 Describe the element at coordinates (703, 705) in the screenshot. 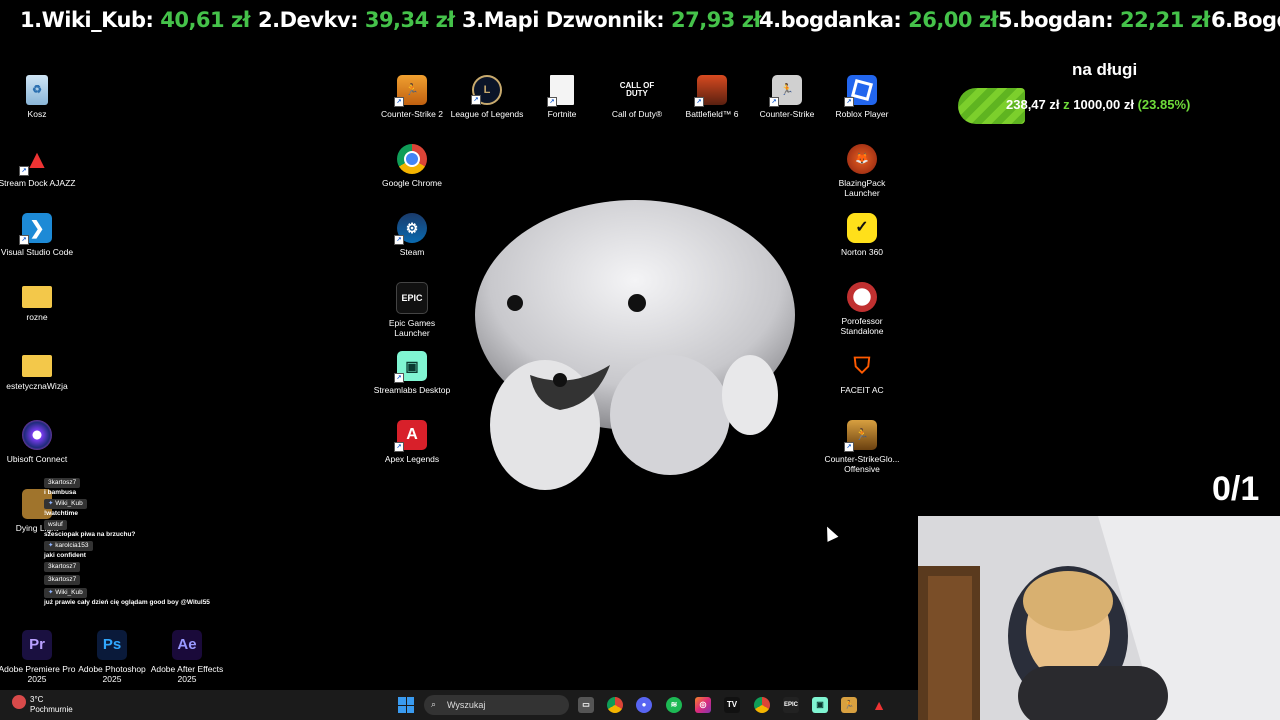

I see `instagram-icon: ◎` at that location.